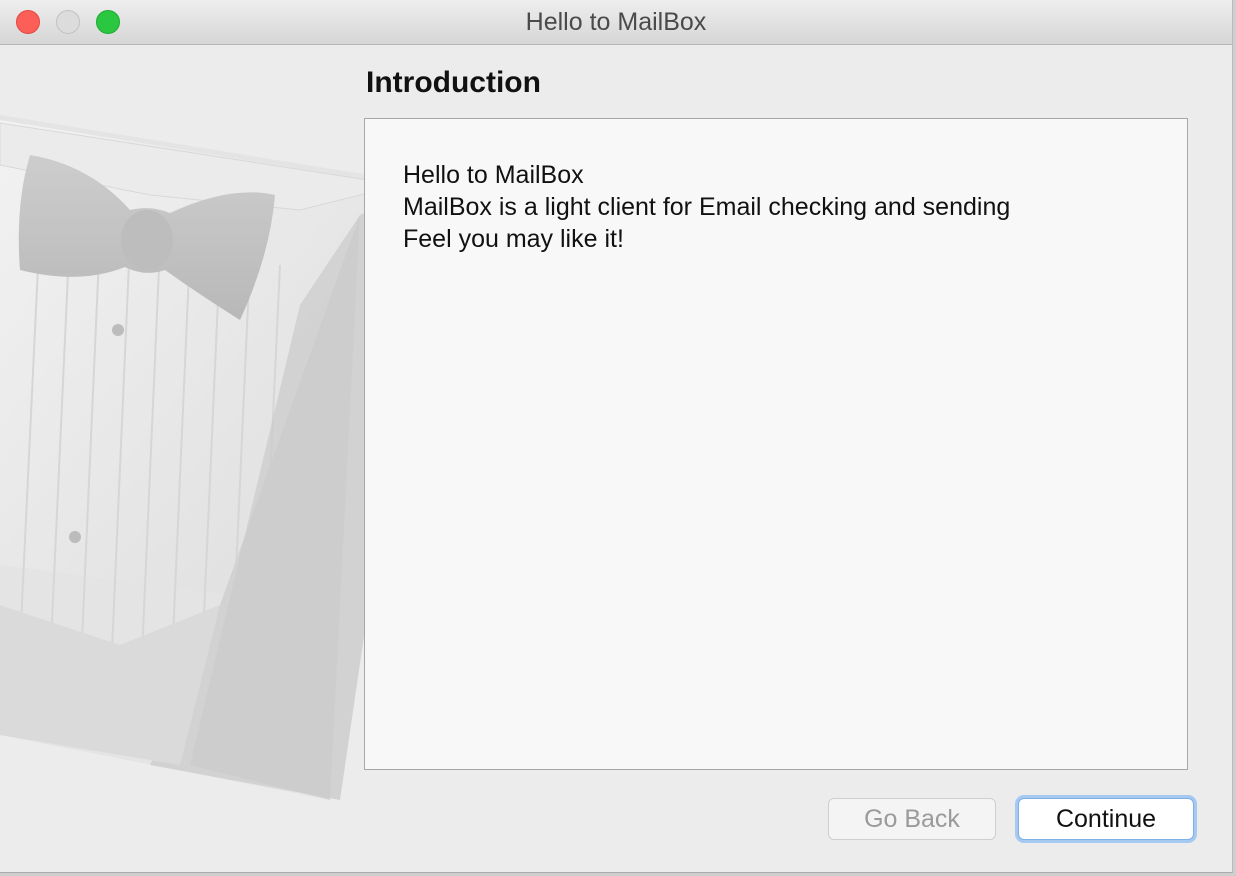 Image resolution: width=1236 pixels, height=876 pixels. Describe the element at coordinates (453, 82) in the screenshot. I see `page-title: Introduction` at that location.